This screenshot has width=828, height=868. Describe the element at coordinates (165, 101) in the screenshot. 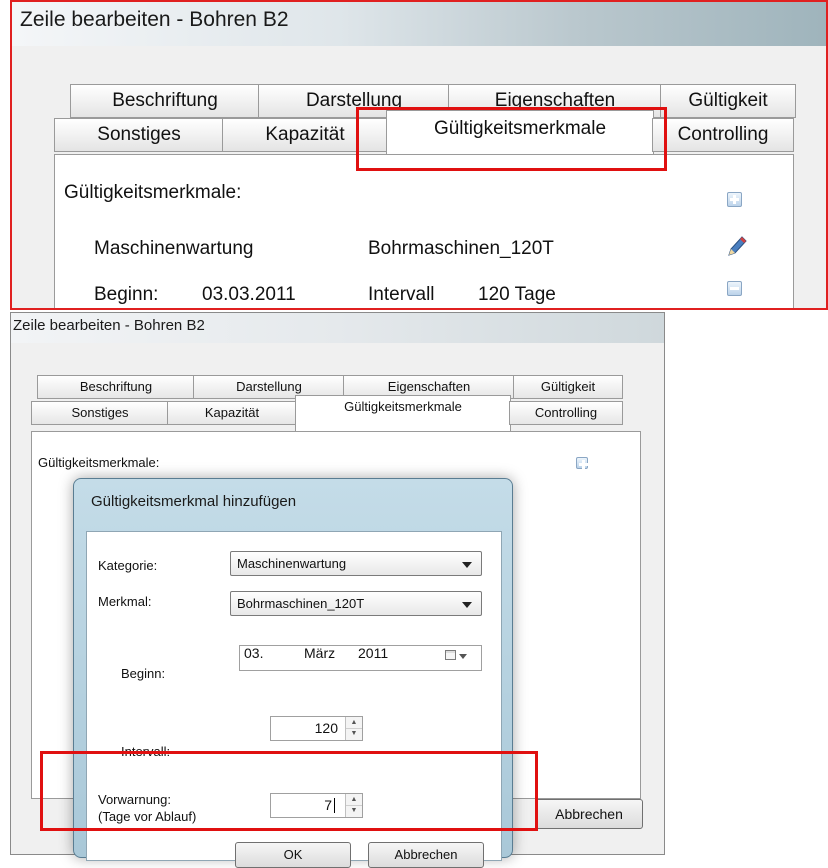

I see `tab-beschriftung: Beschriftung` at that location.